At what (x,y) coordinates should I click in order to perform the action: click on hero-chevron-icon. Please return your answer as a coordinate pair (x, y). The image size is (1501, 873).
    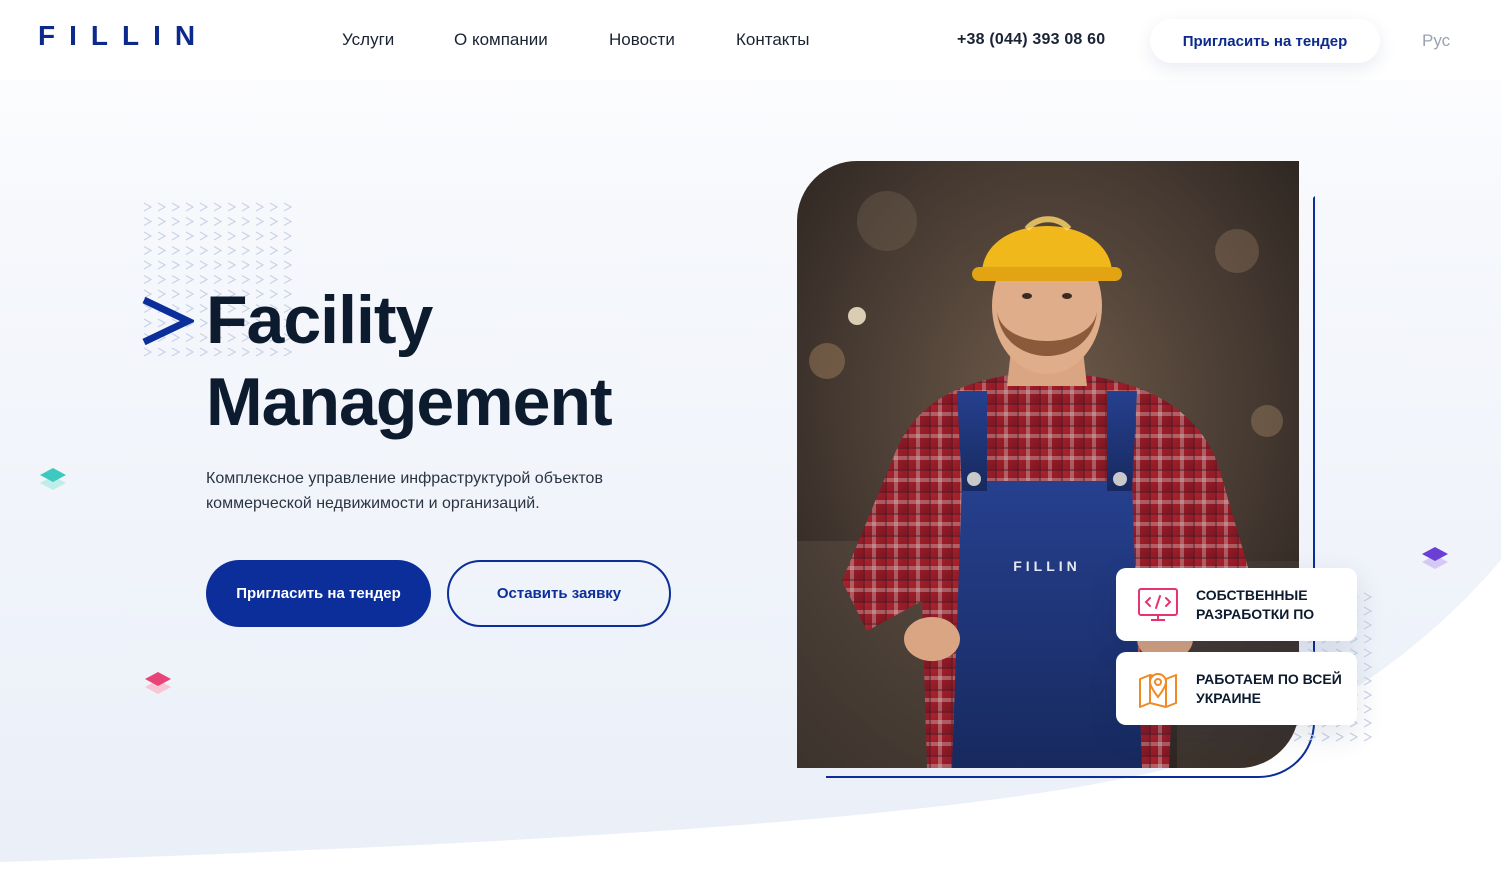
    Looking at the image, I should click on (168, 321).